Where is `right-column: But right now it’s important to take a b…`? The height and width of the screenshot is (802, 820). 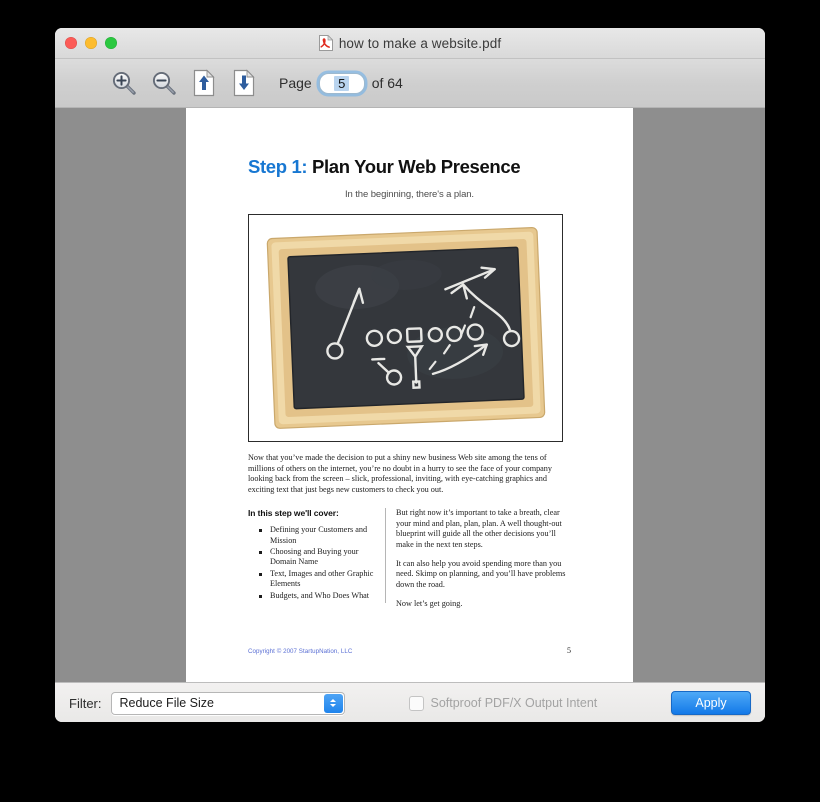 right-column: But right now it’s important to take a b… is located at coordinates (478, 558).